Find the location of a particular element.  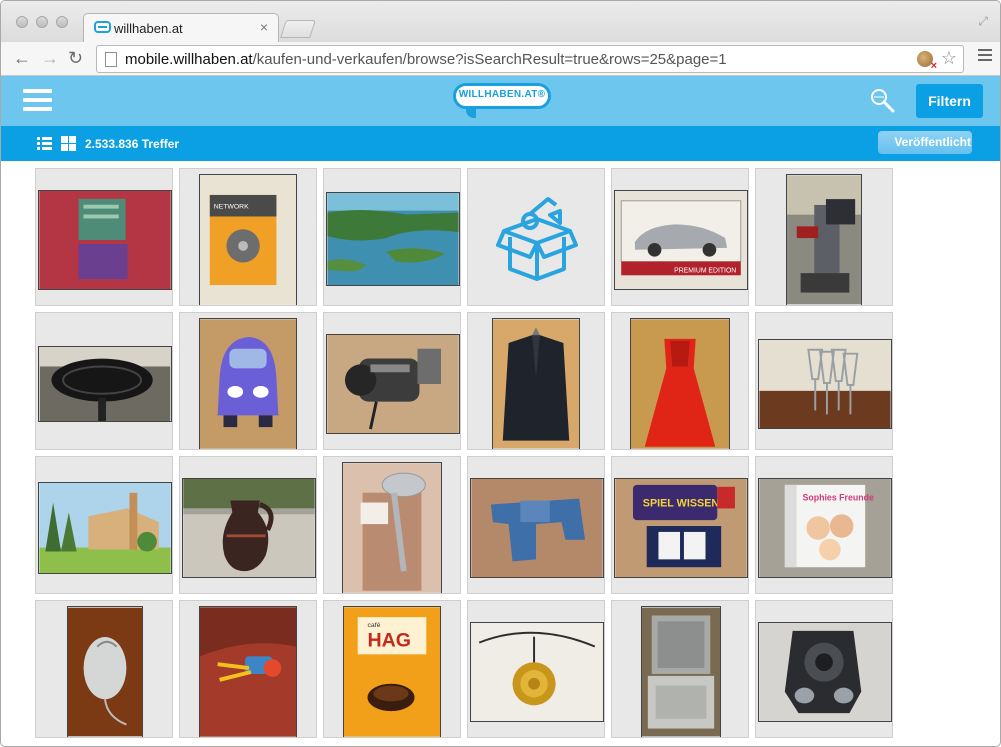

grid-view-icon is located at coordinates (68, 143).